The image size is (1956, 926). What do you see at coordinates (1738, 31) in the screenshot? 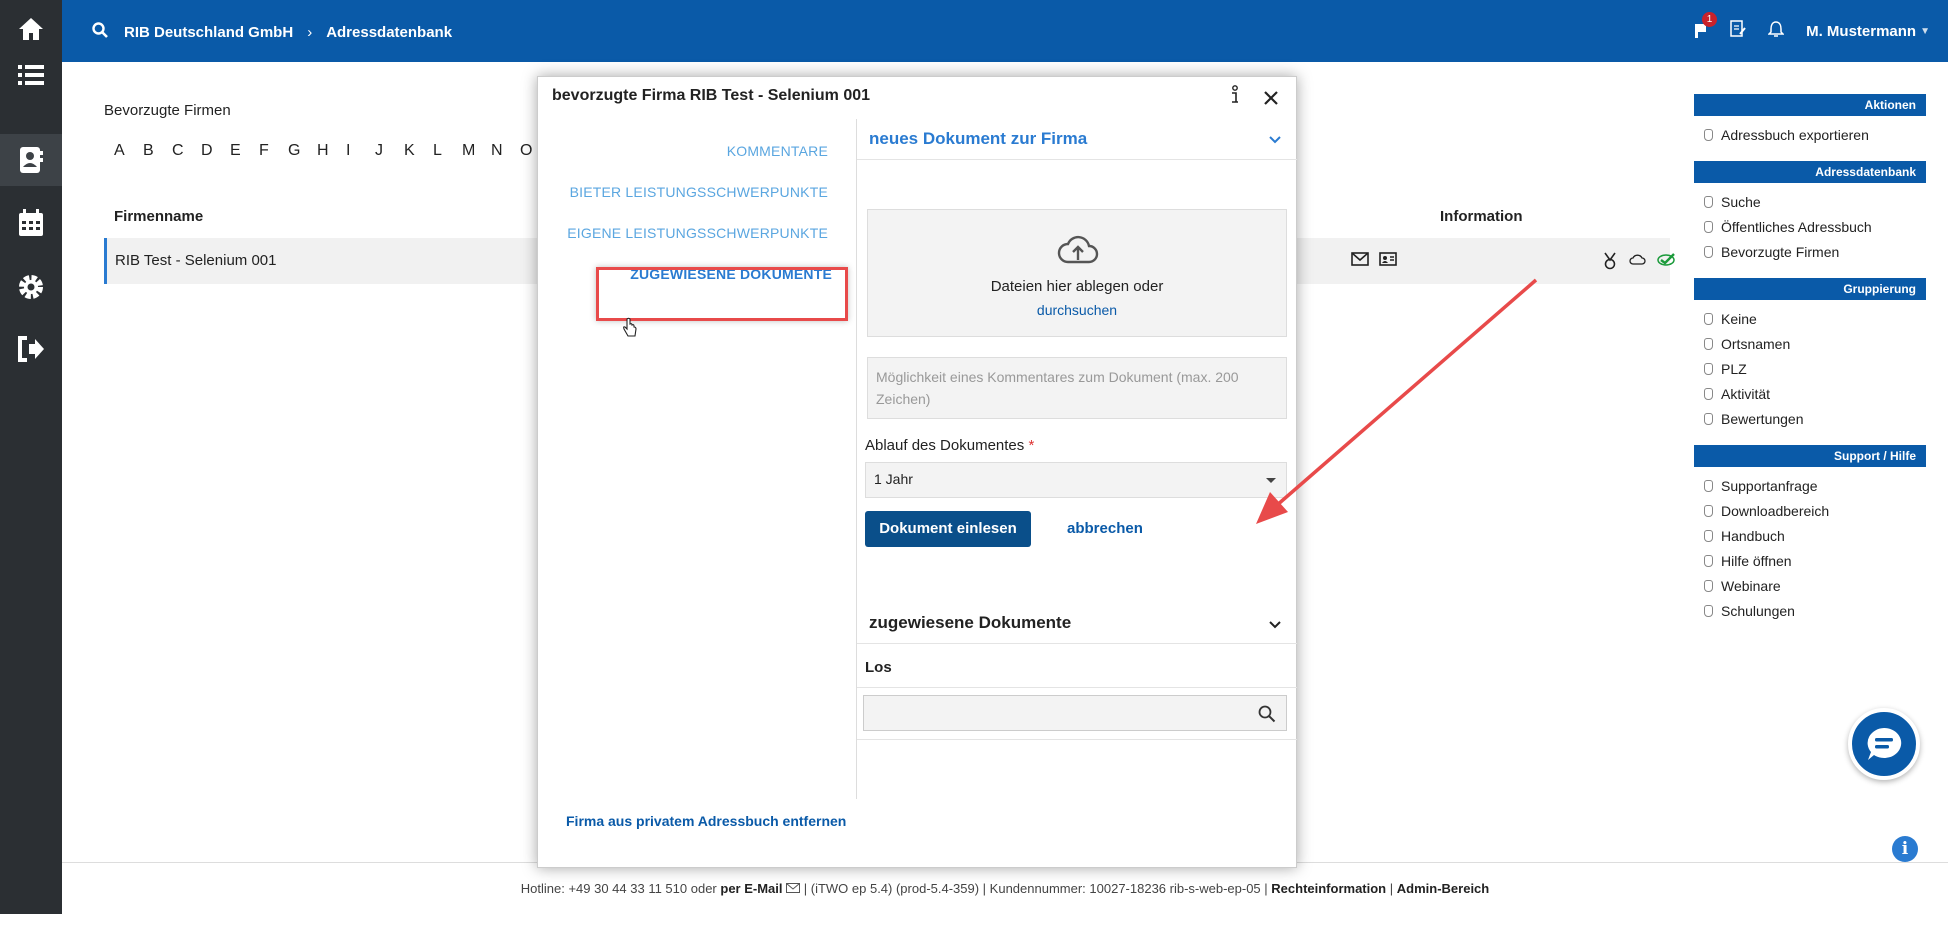
I see `document-edit-icon` at bounding box center [1738, 31].